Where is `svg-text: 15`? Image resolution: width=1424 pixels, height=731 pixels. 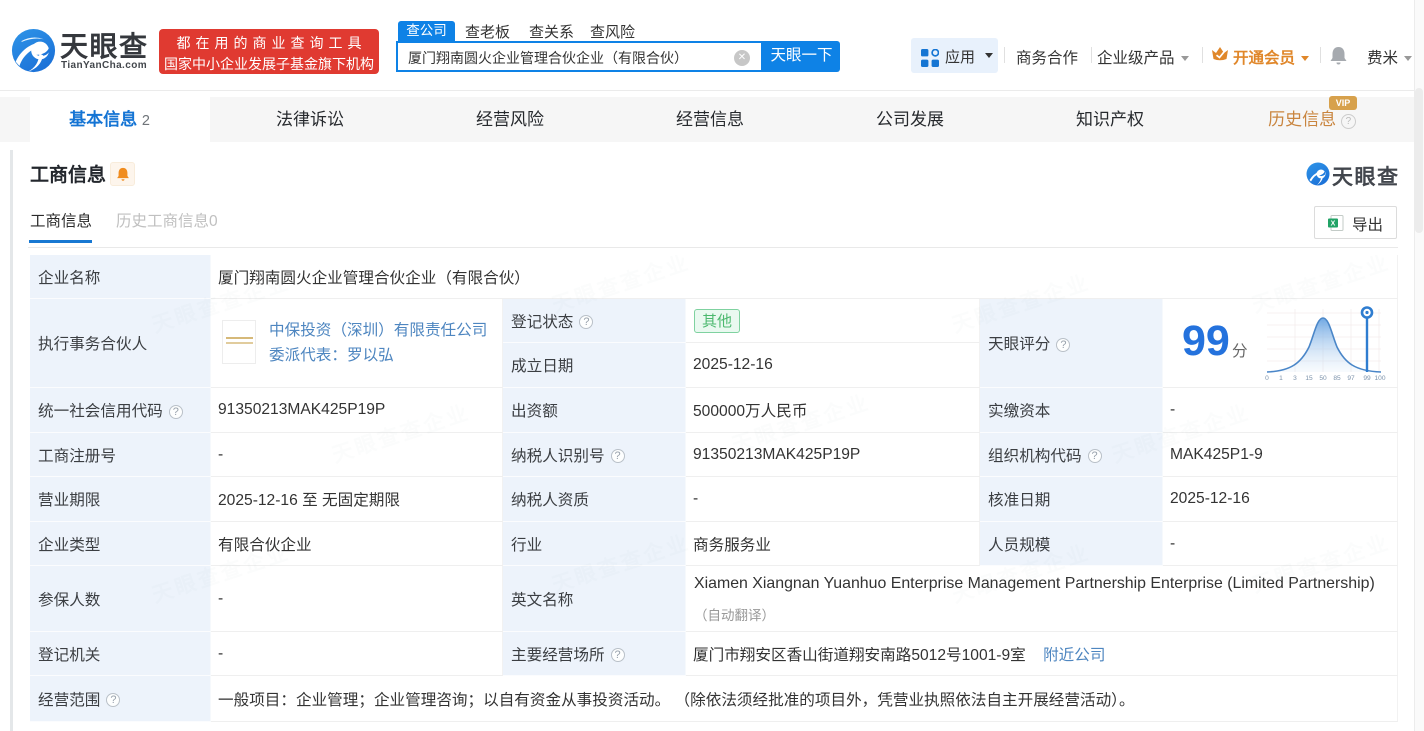 svg-text: 15 is located at coordinates (1309, 378).